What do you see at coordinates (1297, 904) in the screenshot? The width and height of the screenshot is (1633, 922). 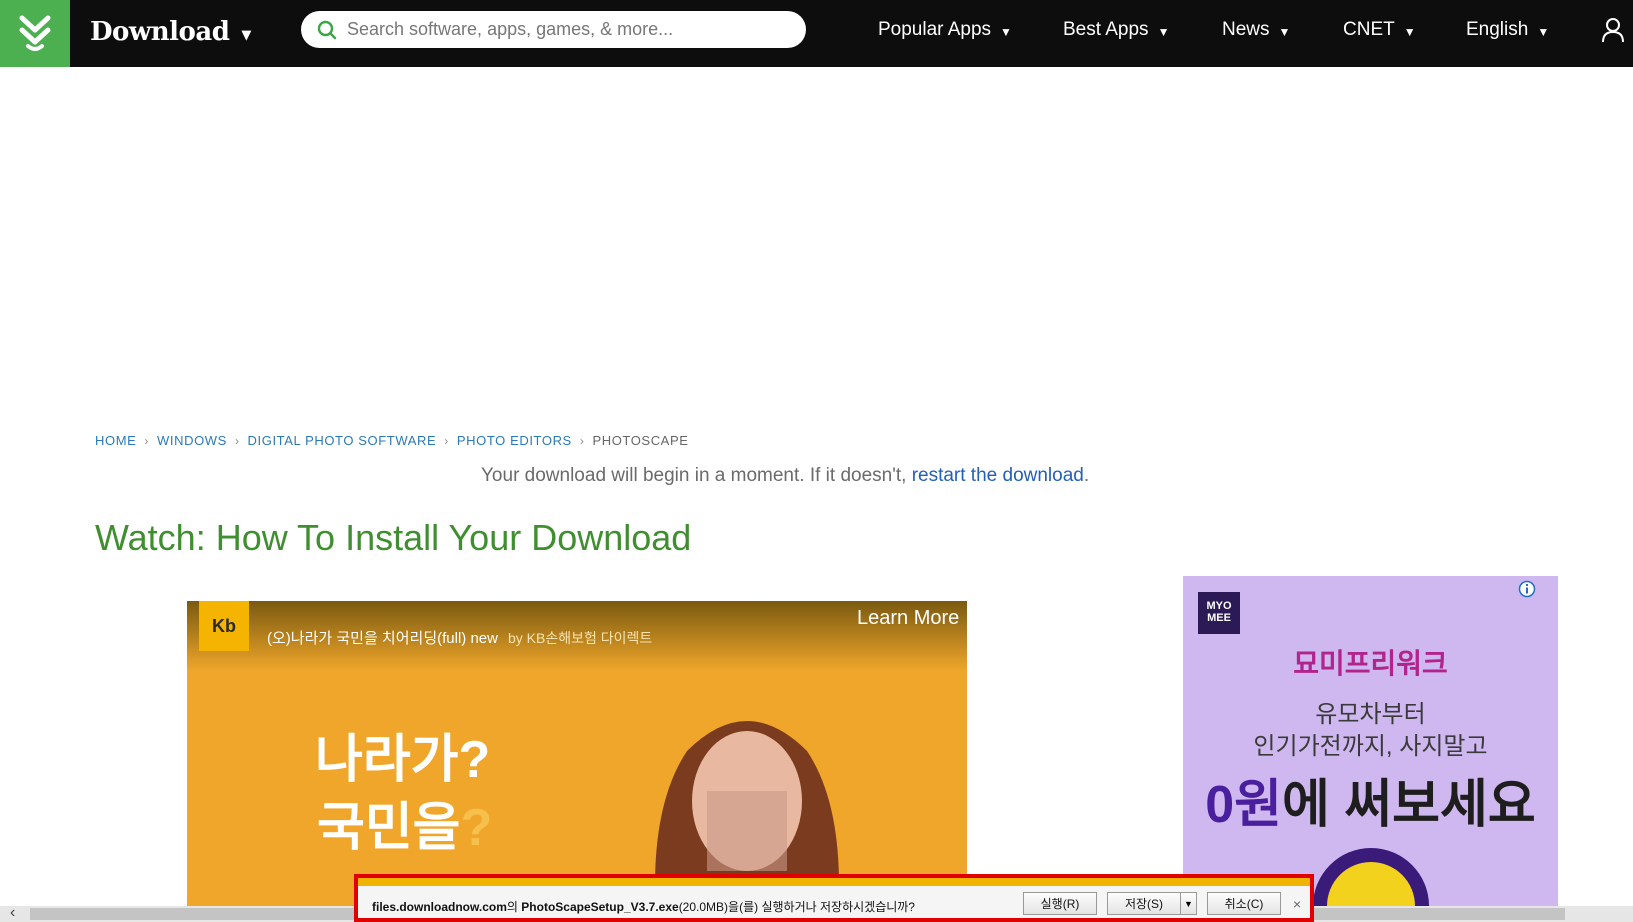 I see `close-icon: ×` at bounding box center [1297, 904].